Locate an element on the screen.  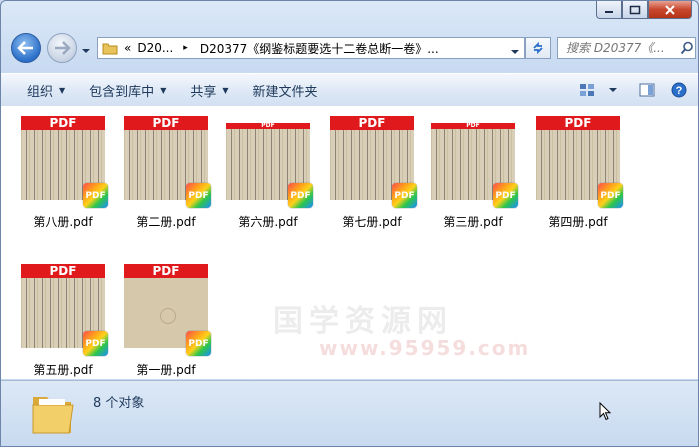
arrow-right-icon is located at coordinates (63, 48).